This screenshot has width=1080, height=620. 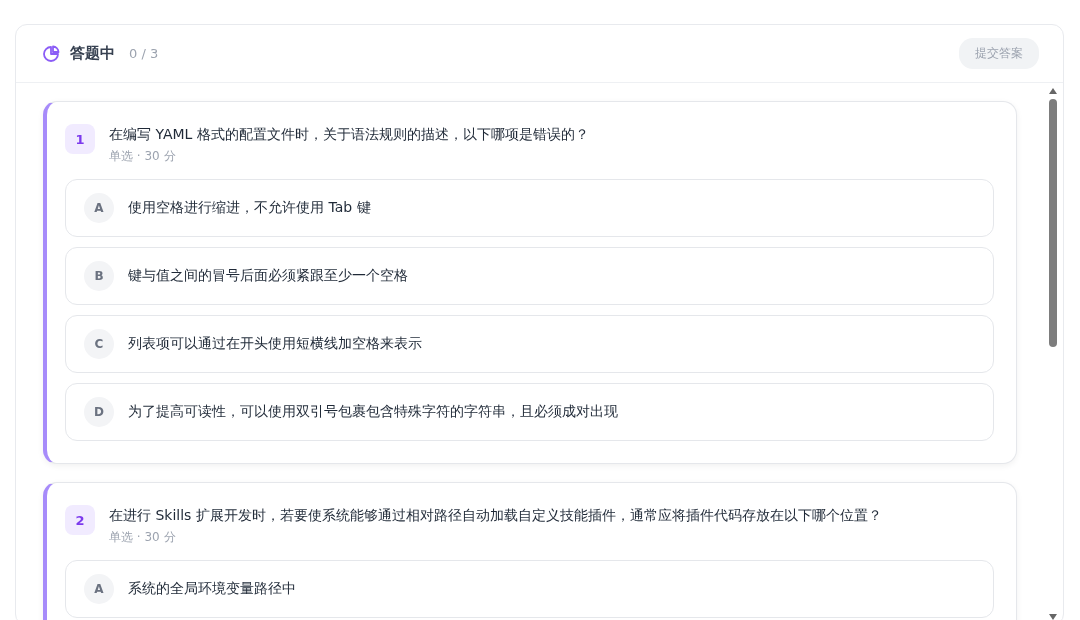 I want to click on option-text: 系统的全局环境变量路径中, so click(x=212, y=589).